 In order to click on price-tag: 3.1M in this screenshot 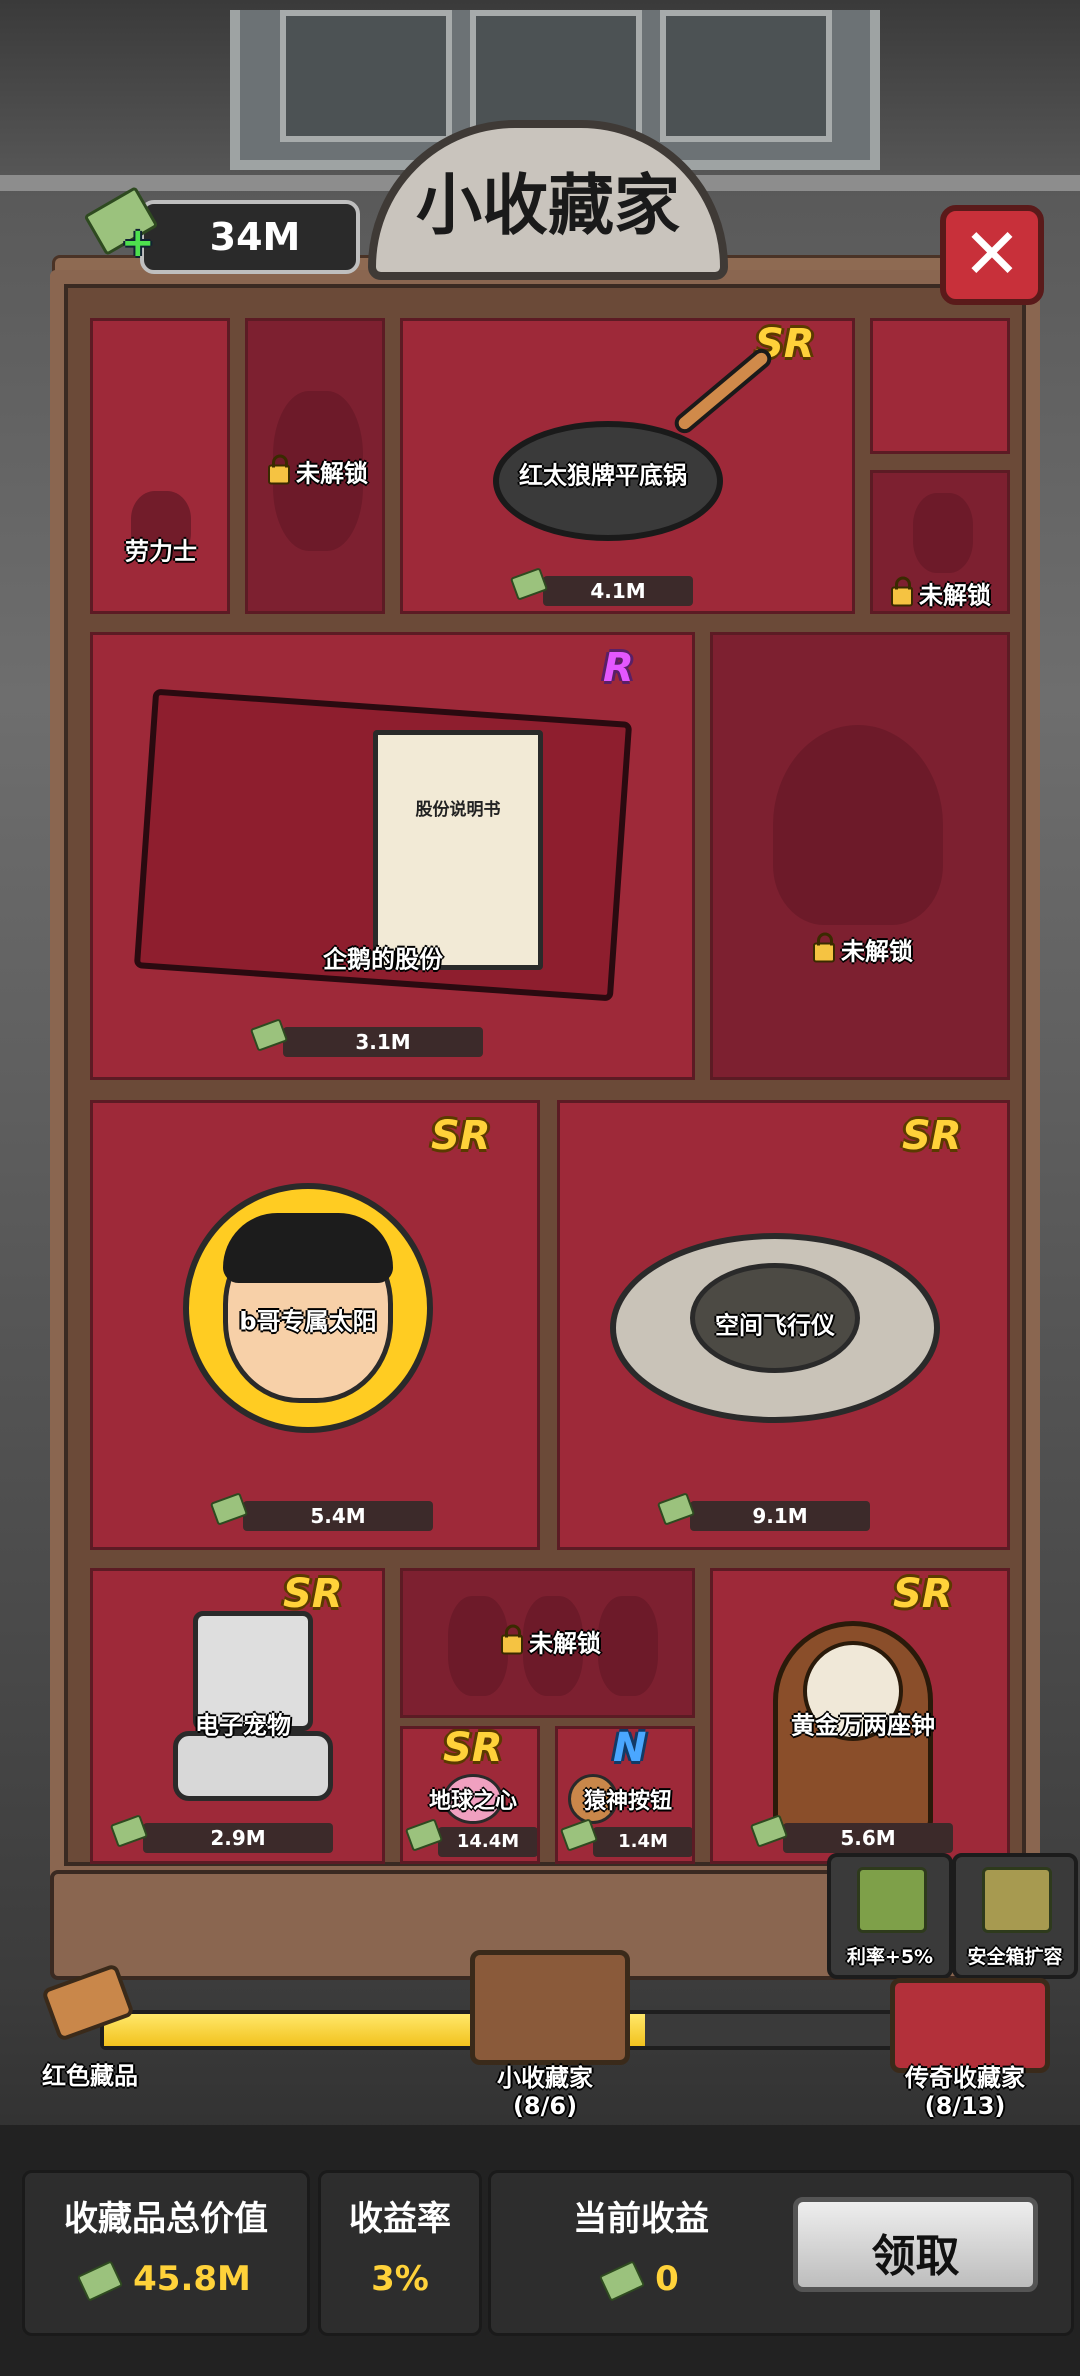, I will do `click(366, 1037)`.